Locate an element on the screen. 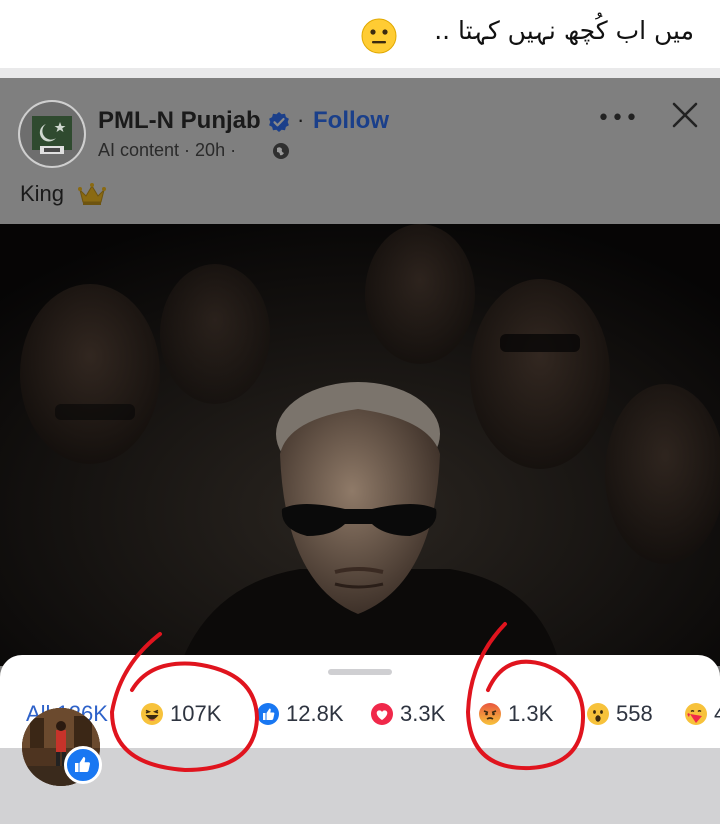 The height and width of the screenshot is (824, 720). angry-face-icon is located at coordinates (490, 714).